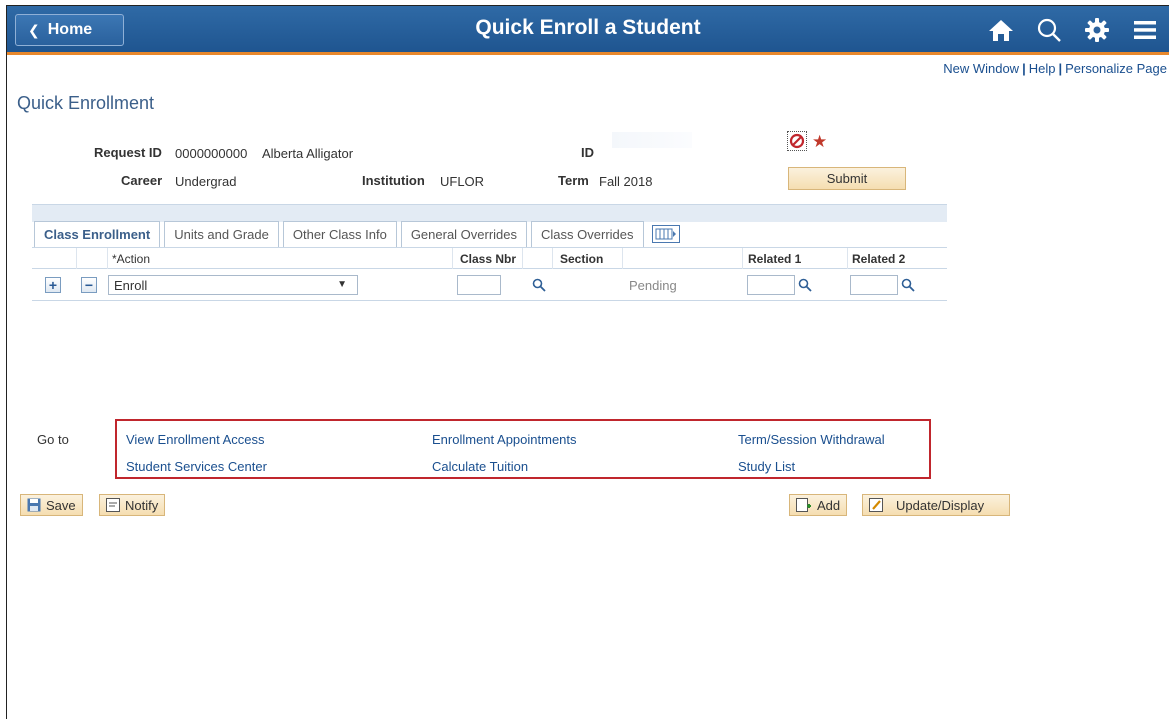  I want to click on col-header-action: *Action, so click(131, 259).